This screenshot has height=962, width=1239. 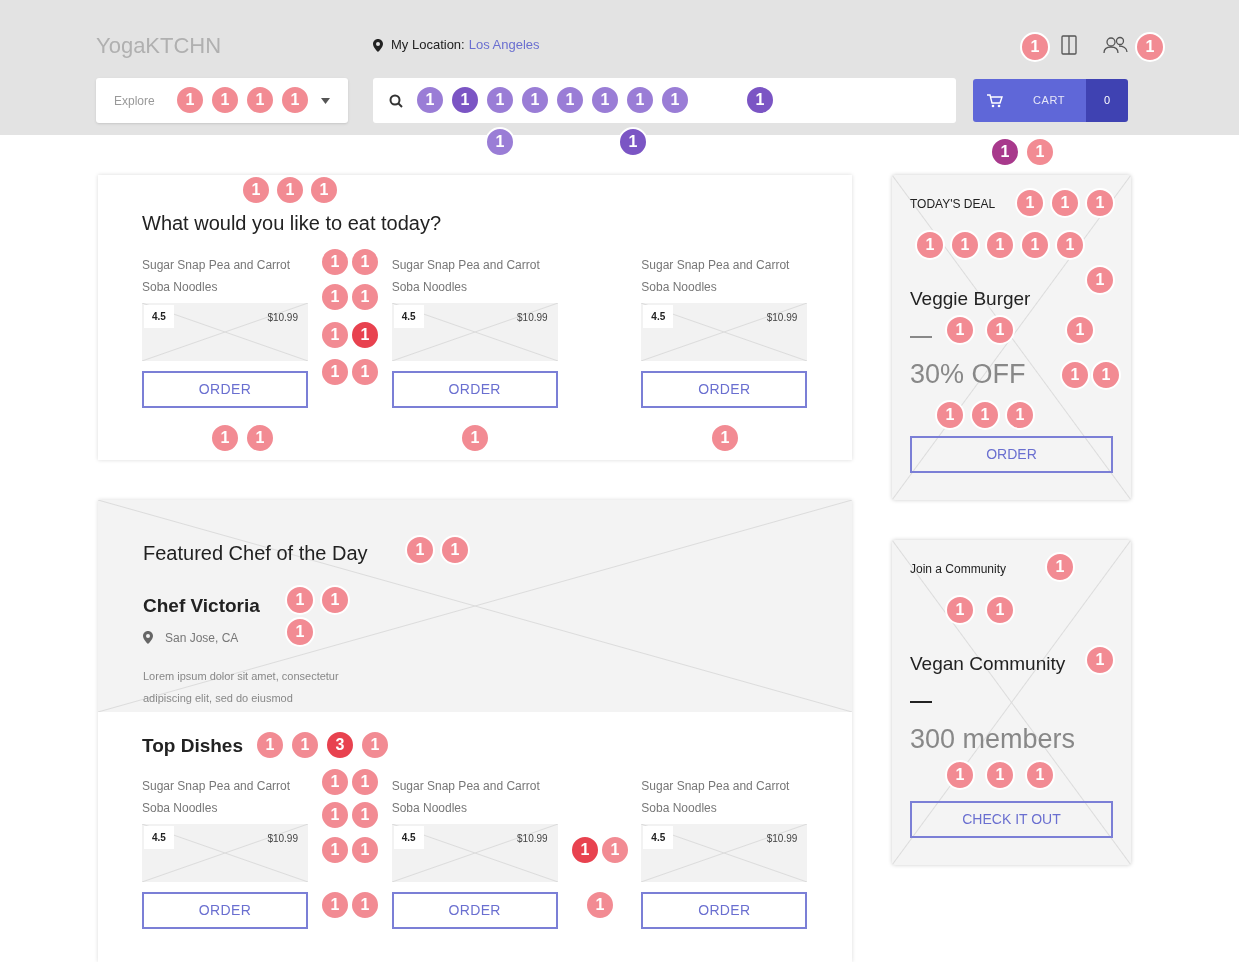 What do you see at coordinates (968, 374) in the screenshot?
I see `deal-offer: 30% OFF` at bounding box center [968, 374].